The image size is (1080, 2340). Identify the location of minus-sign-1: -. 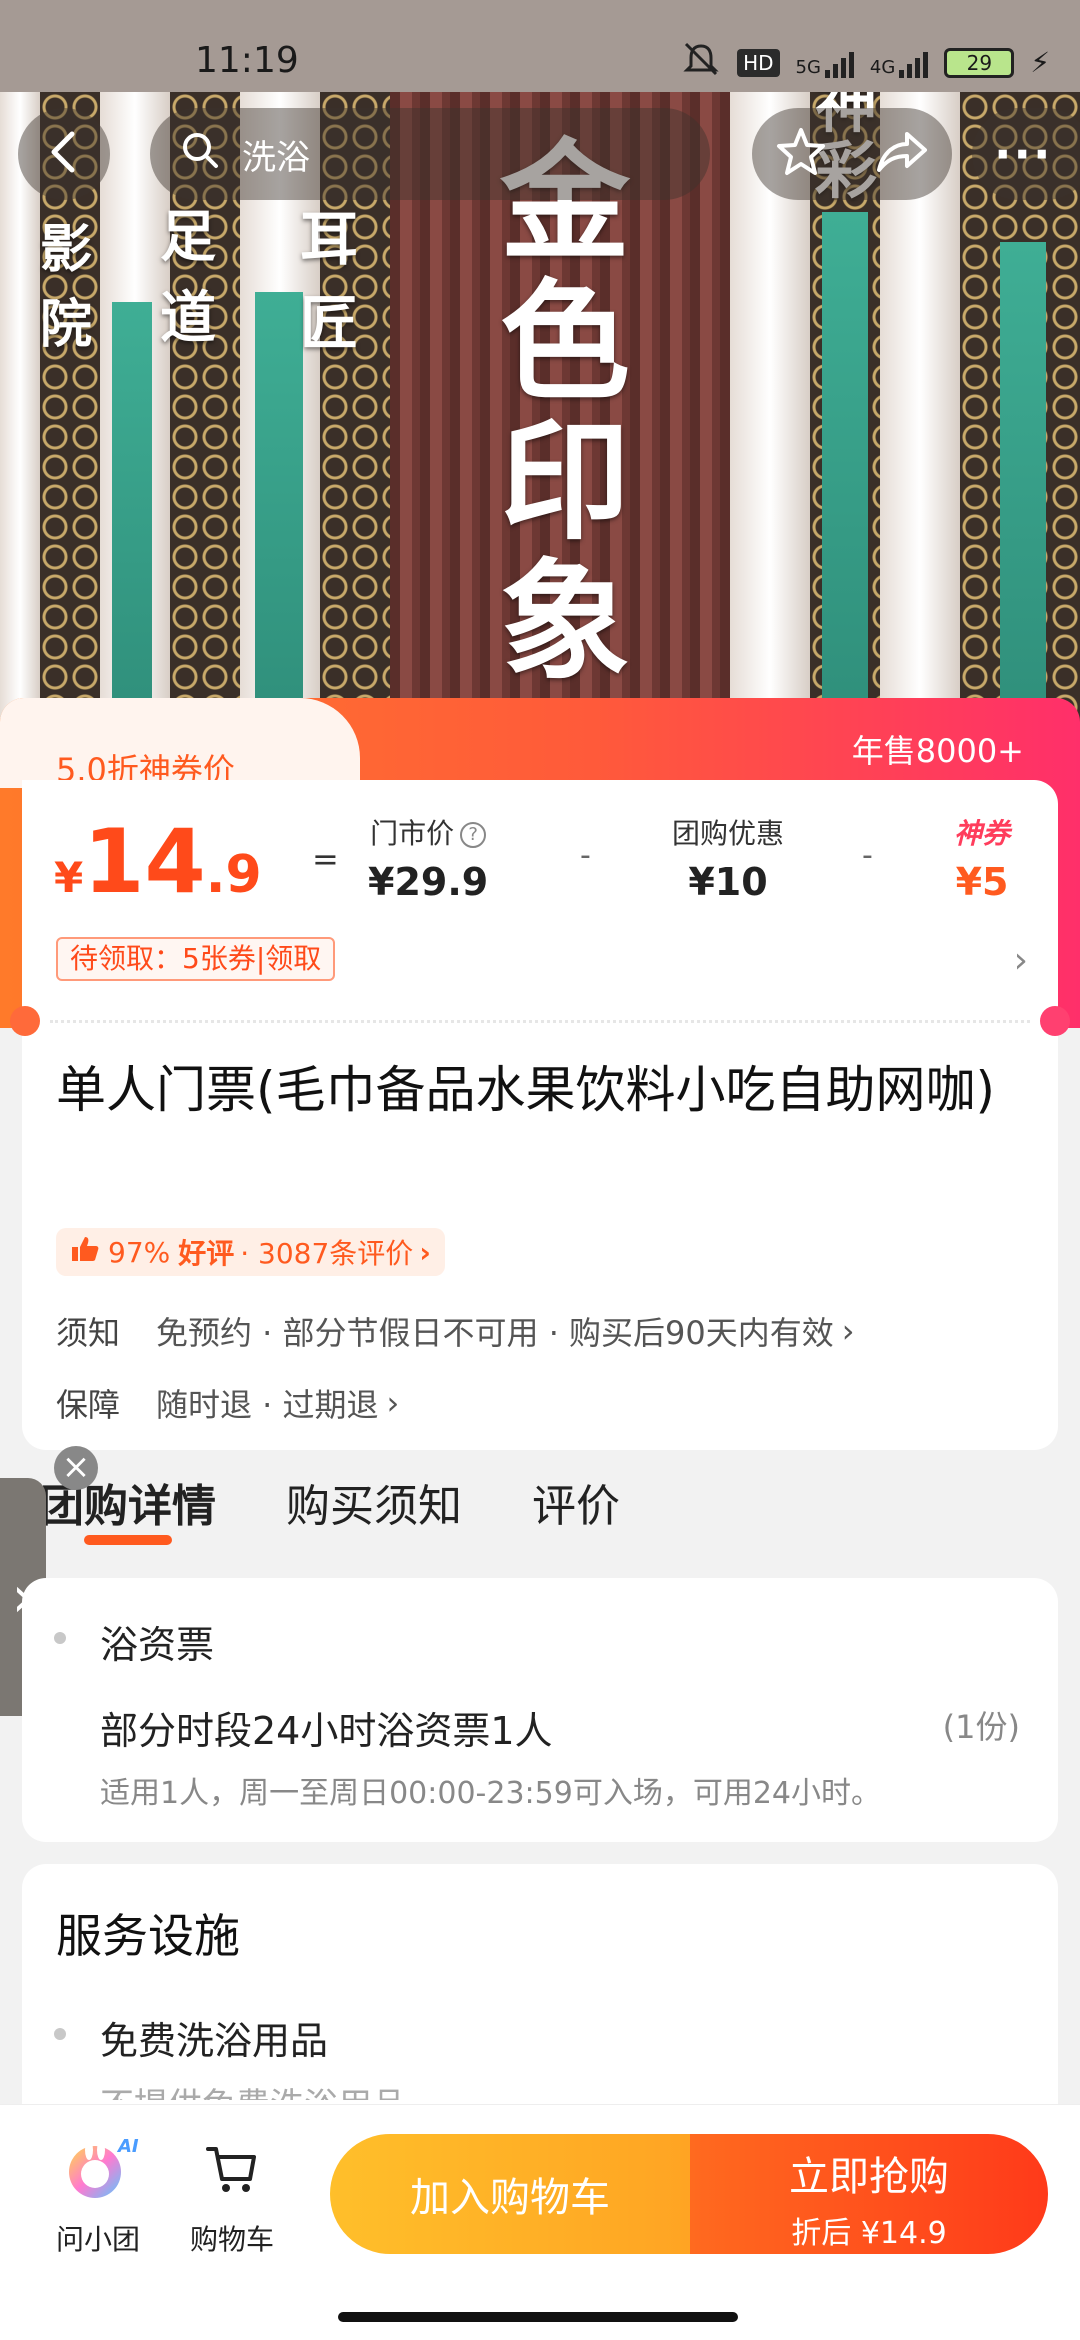
(585, 855).